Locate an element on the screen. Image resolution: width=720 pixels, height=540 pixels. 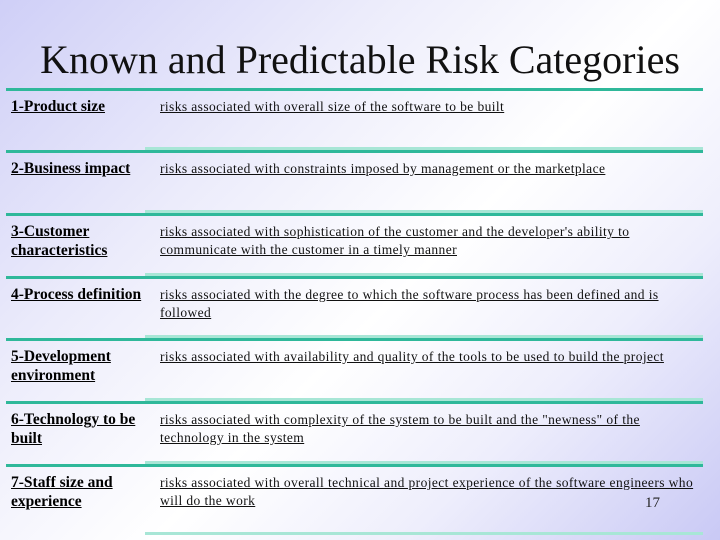
category-label: 7-Staff size and experience is located at coordinates (62, 492).